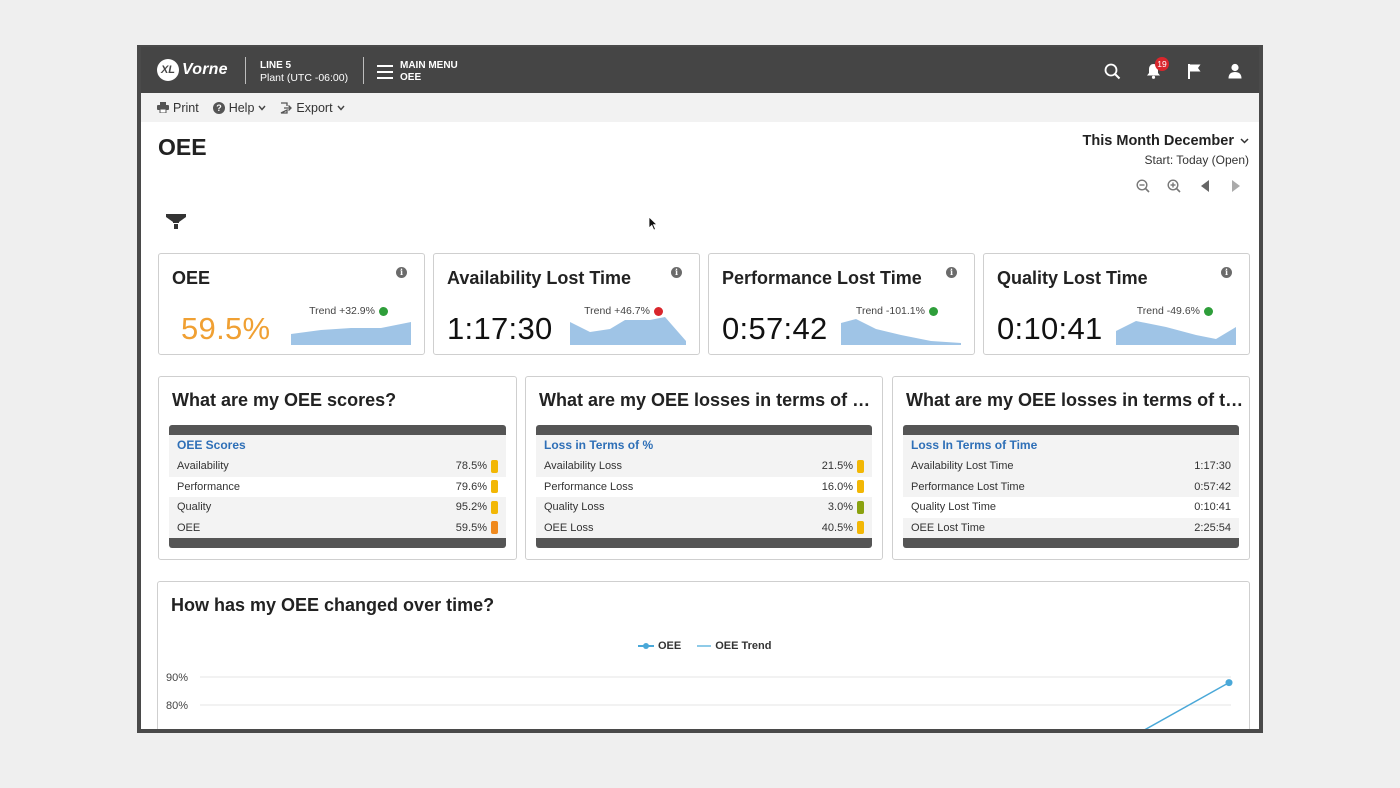 This screenshot has height=788, width=1400. What do you see at coordinates (1158, 141) in the screenshot?
I see `date-range-label: This Month December` at bounding box center [1158, 141].